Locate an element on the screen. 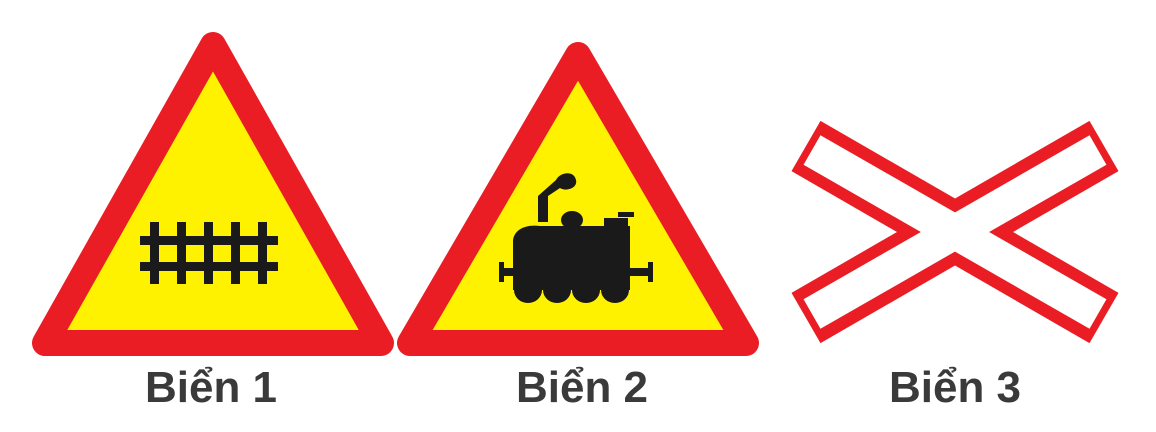 This screenshot has height=432, width=1156. sign-1-caption: Biển 1 is located at coordinates (211, 387).